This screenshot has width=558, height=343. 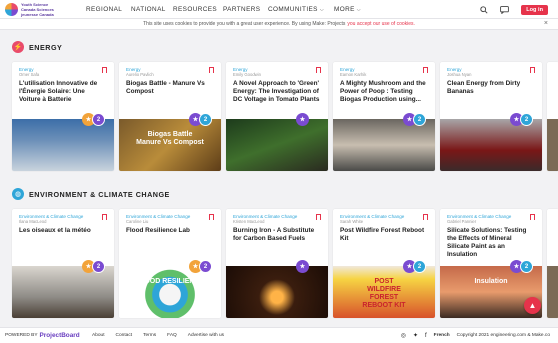 I want to click on section-header: ◍ ENVIRONMENT & CLIMATE CHANGE, so click(x=91, y=194).